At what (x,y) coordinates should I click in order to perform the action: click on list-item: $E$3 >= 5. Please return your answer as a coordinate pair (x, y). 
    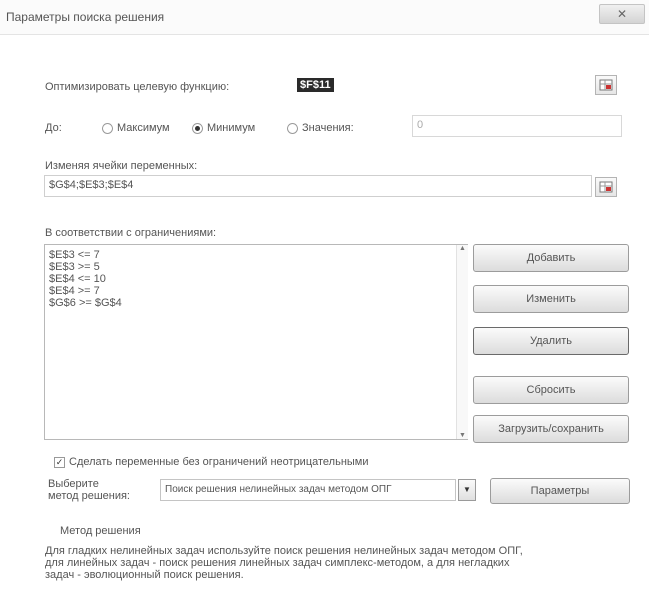
    Looking at the image, I should click on (256, 267).